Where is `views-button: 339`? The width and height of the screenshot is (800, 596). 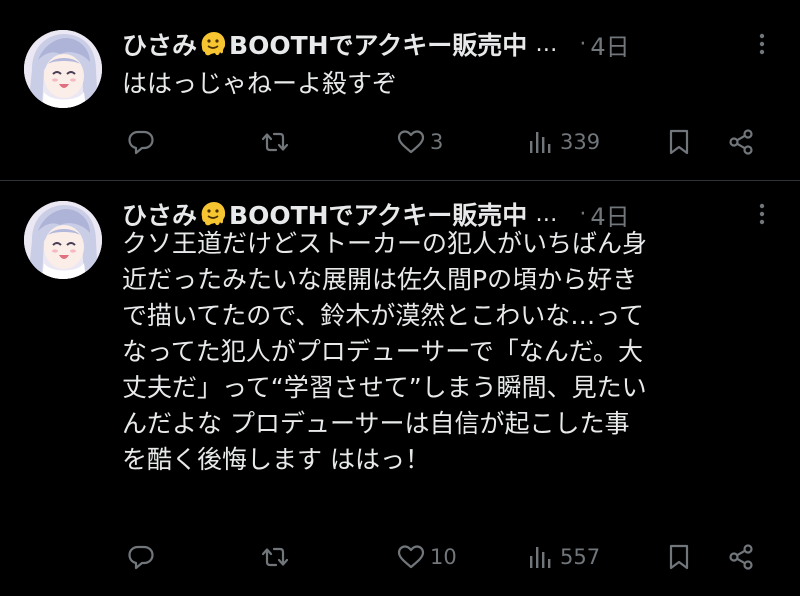
views-button: 339 is located at coordinates (563, 142).